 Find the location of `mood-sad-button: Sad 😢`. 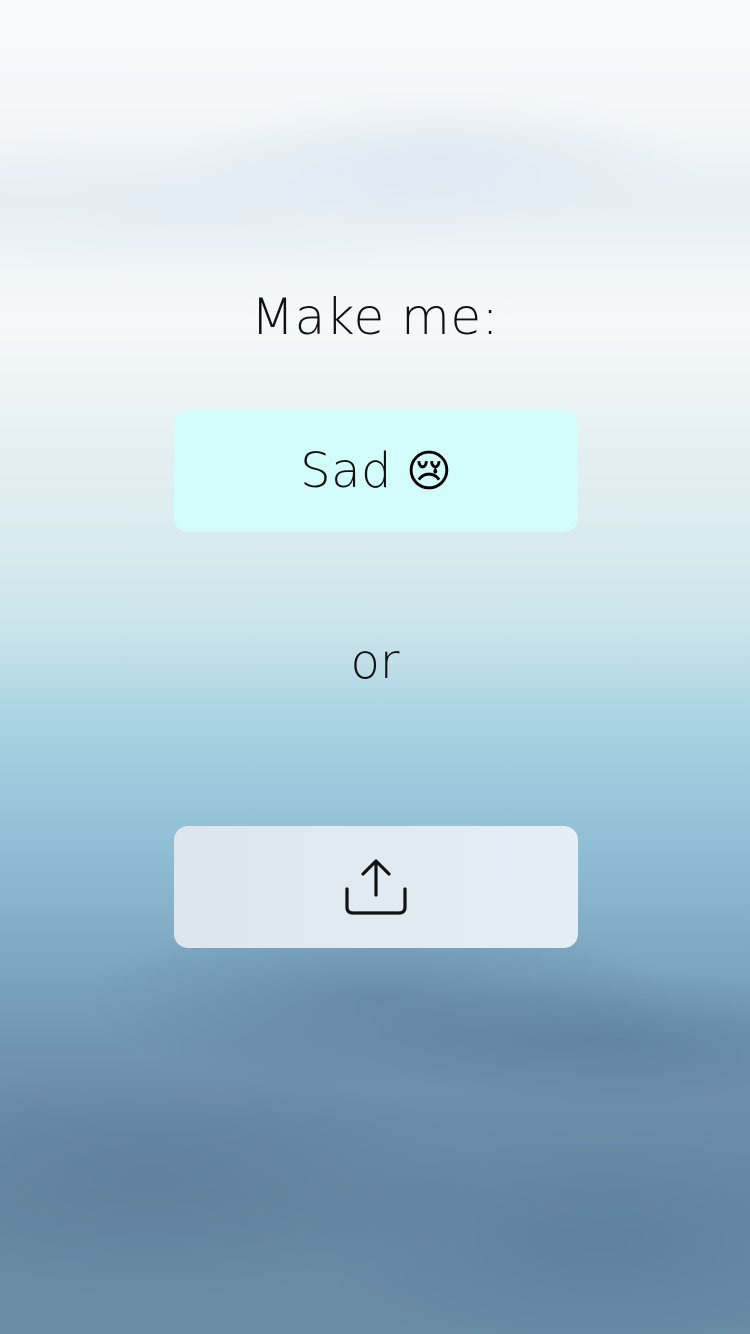

mood-sad-button: Sad 😢 is located at coordinates (376, 471).